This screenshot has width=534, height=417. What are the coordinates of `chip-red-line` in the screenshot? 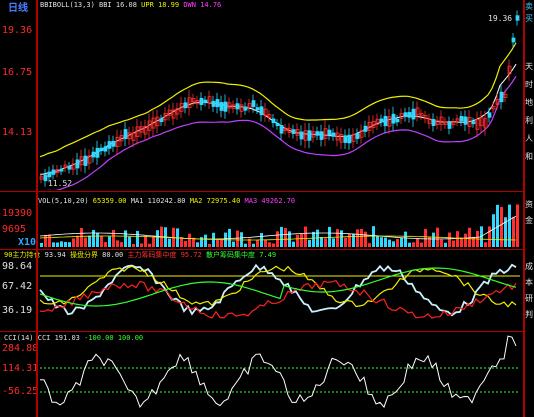 It's located at (278, 299).